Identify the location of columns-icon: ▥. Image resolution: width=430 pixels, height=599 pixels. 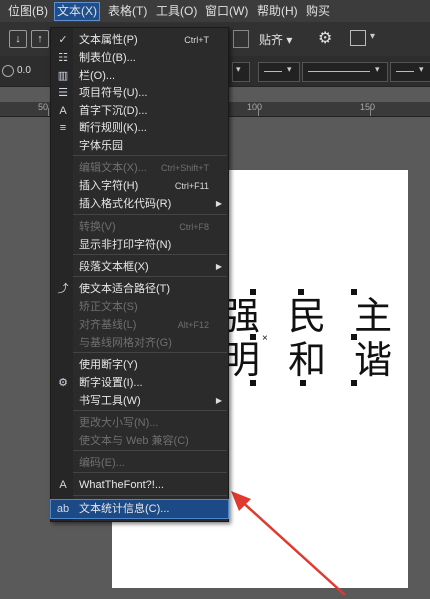
(63, 76).